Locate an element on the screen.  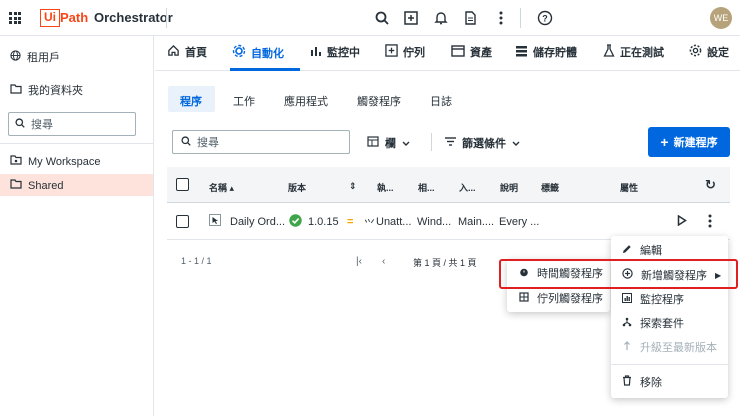
filters-button: 篩選條件 is located at coordinates (482, 143).